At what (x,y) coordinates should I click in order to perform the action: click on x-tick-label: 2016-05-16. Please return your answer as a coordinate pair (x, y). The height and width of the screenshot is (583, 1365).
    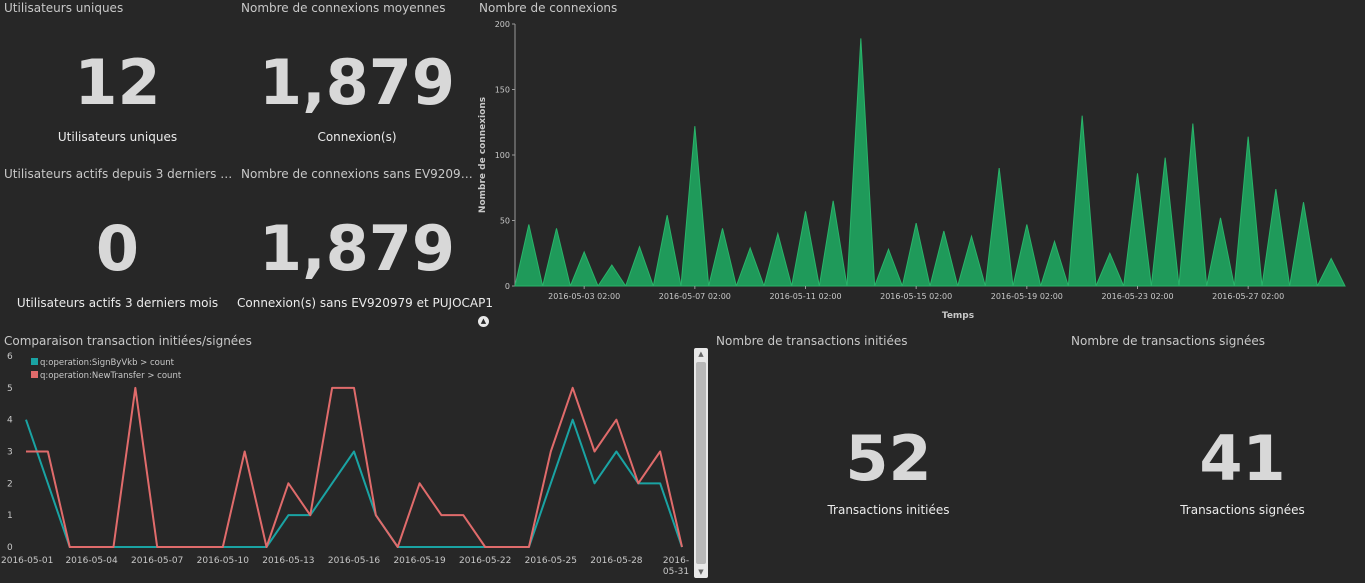
    Looking at the image, I should click on (354, 561).